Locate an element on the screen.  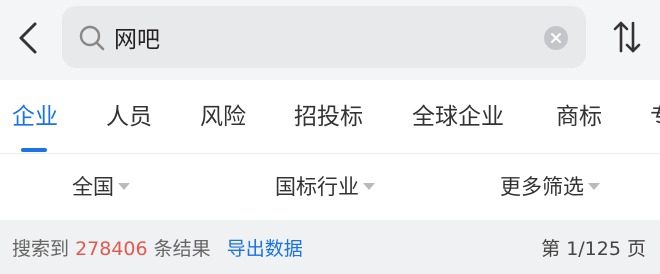
page-indicator: 第 1/125 页 is located at coordinates (593, 249).